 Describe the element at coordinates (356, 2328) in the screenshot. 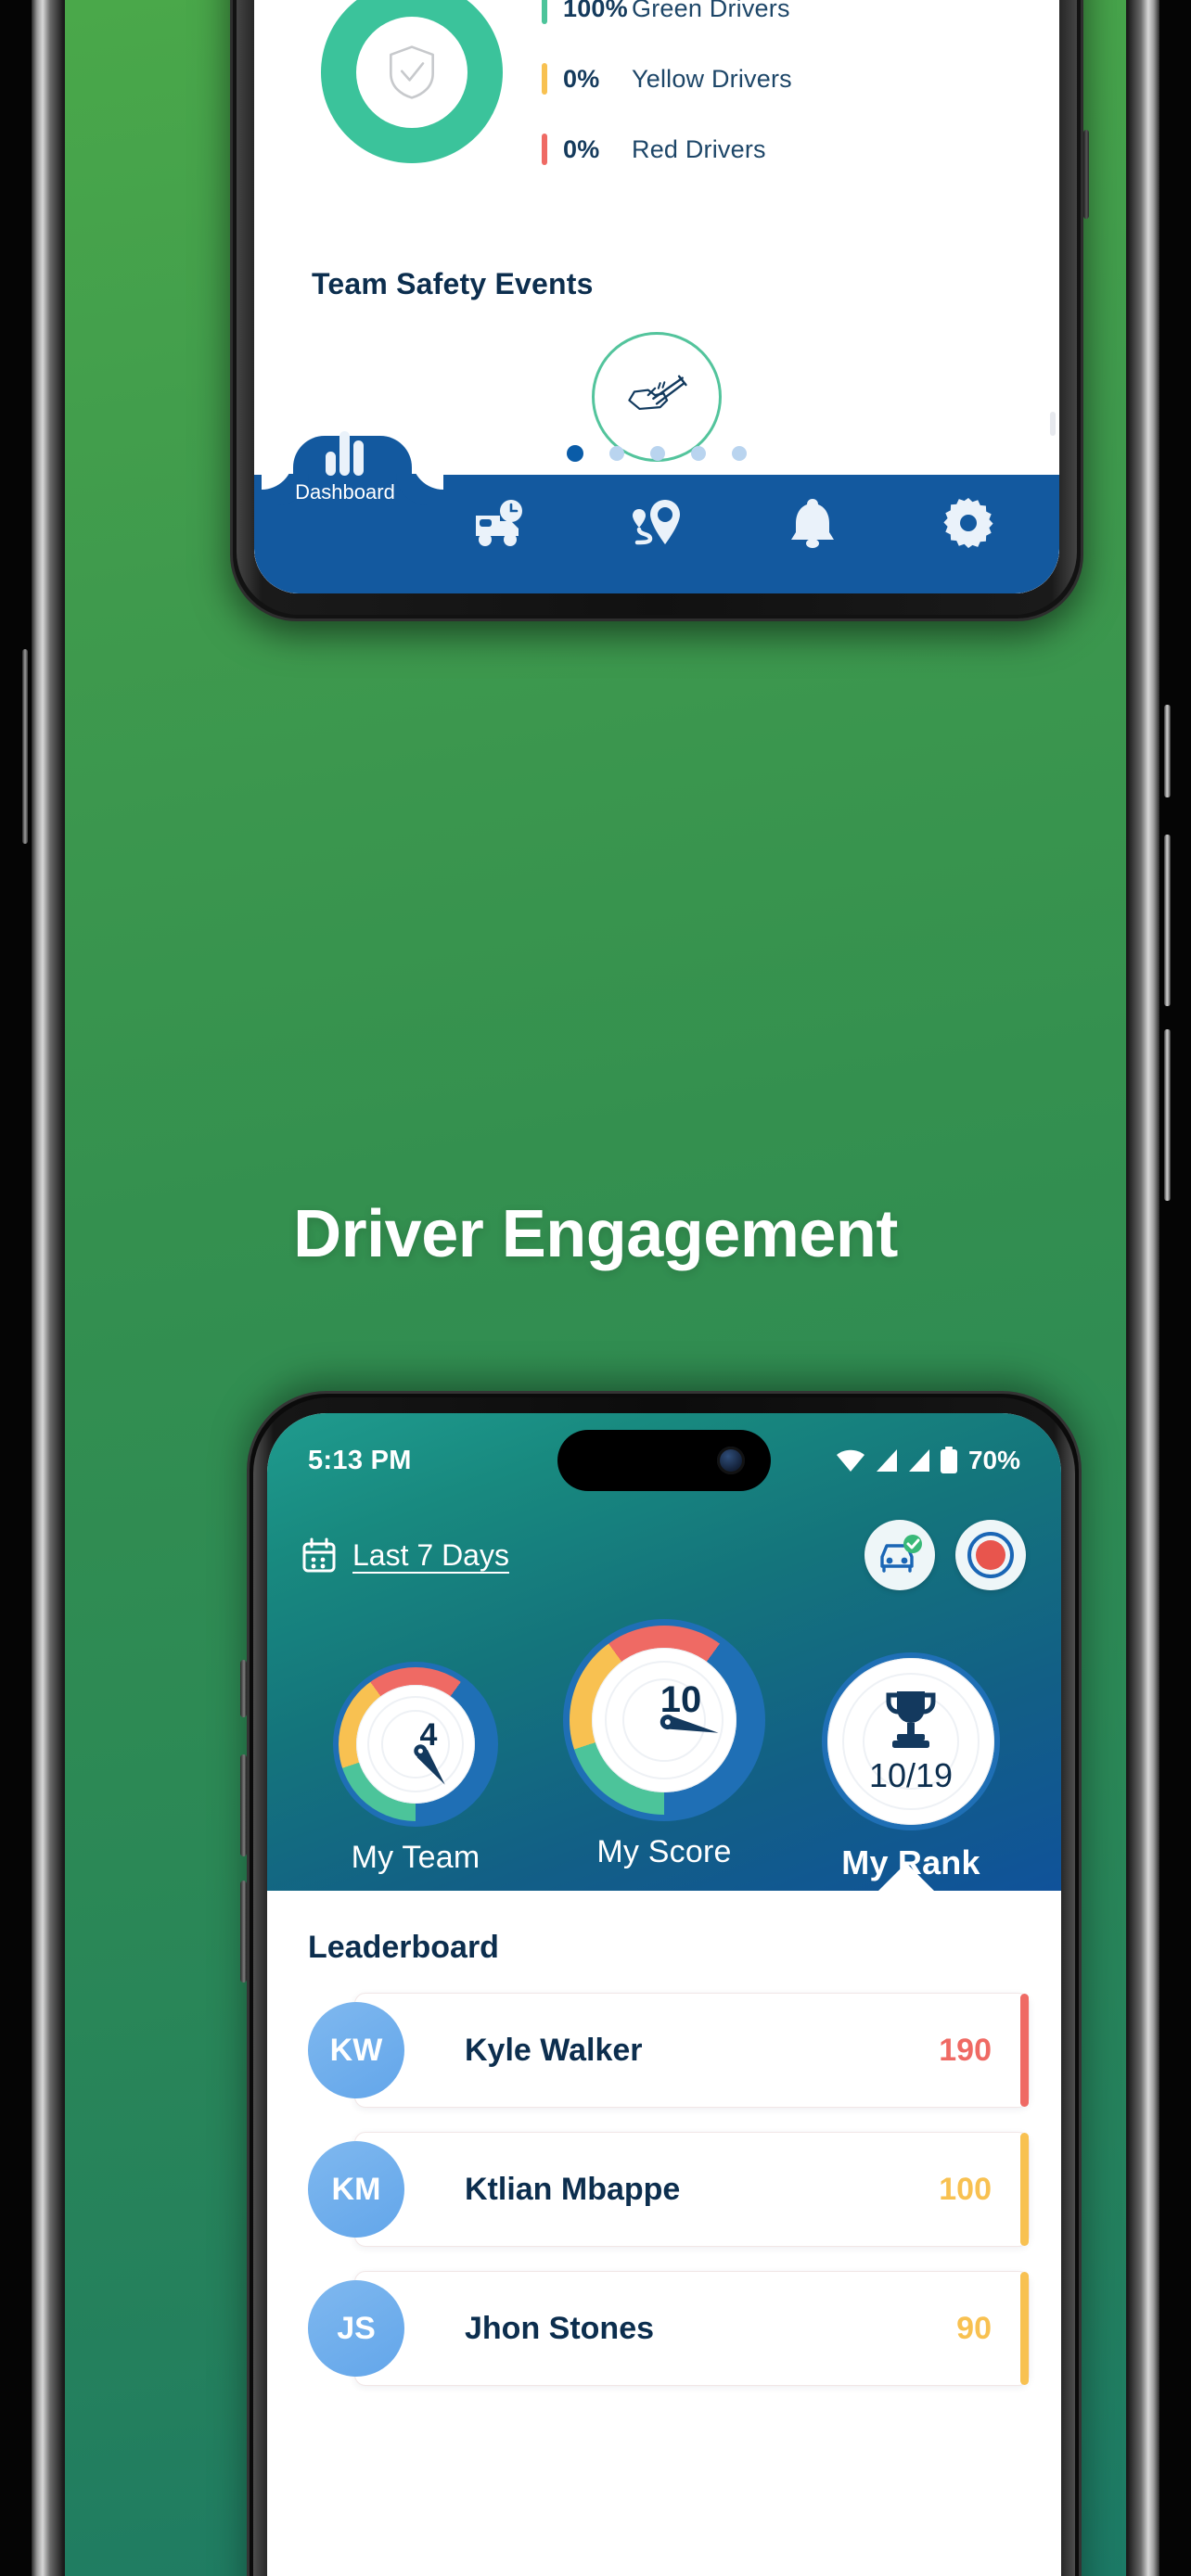

I see `avatar: JS` at that location.